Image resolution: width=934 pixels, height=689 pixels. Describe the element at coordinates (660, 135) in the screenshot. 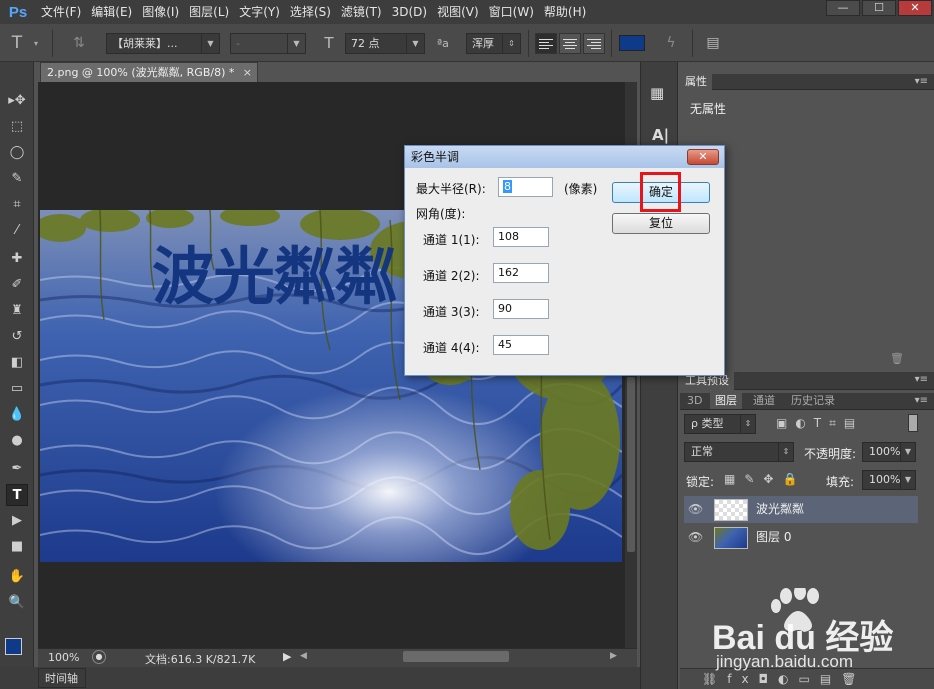

I see `character-panel-dock-icon: A|` at that location.